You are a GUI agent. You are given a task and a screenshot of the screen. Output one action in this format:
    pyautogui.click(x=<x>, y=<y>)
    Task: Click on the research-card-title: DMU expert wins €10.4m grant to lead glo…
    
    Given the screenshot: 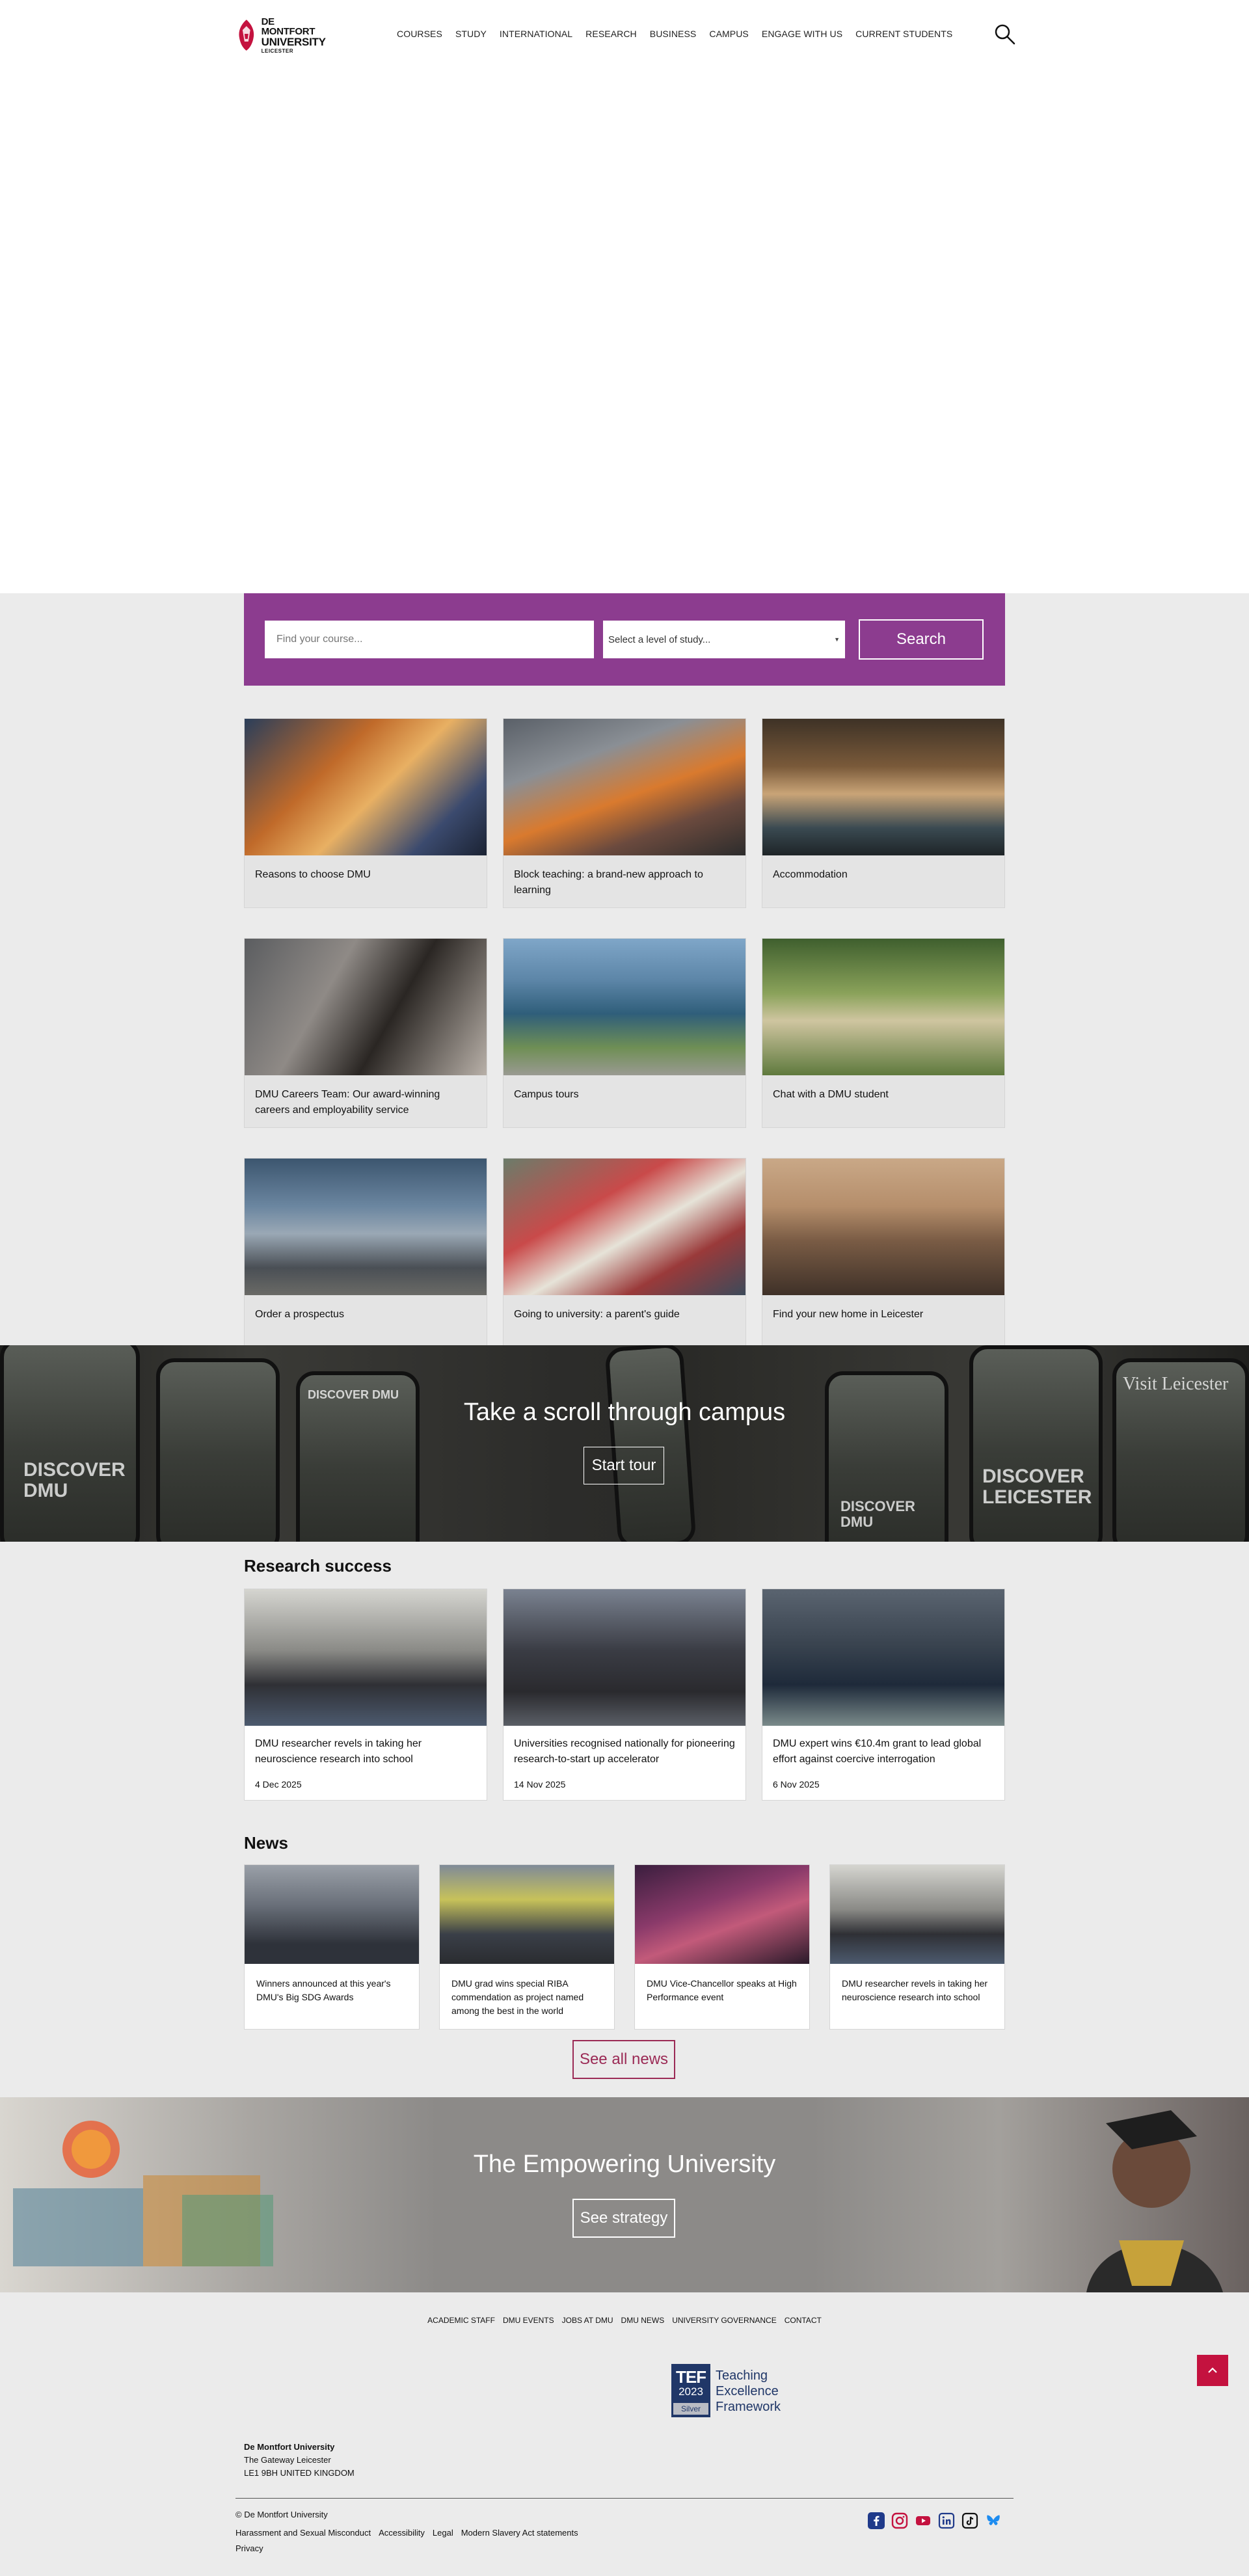 What is the action you would take?
    pyautogui.click(x=877, y=1751)
    